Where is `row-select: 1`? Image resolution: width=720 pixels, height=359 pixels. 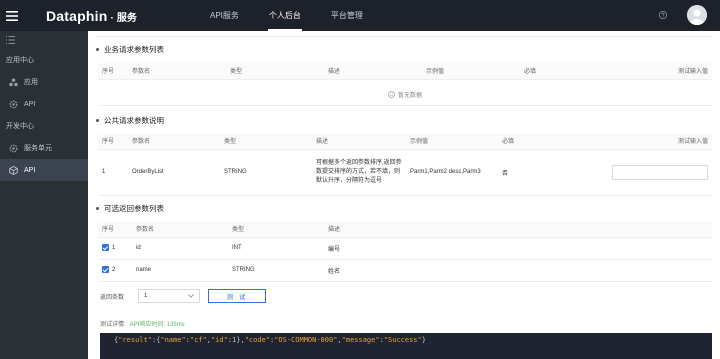 row-select: 1 is located at coordinates (115, 248).